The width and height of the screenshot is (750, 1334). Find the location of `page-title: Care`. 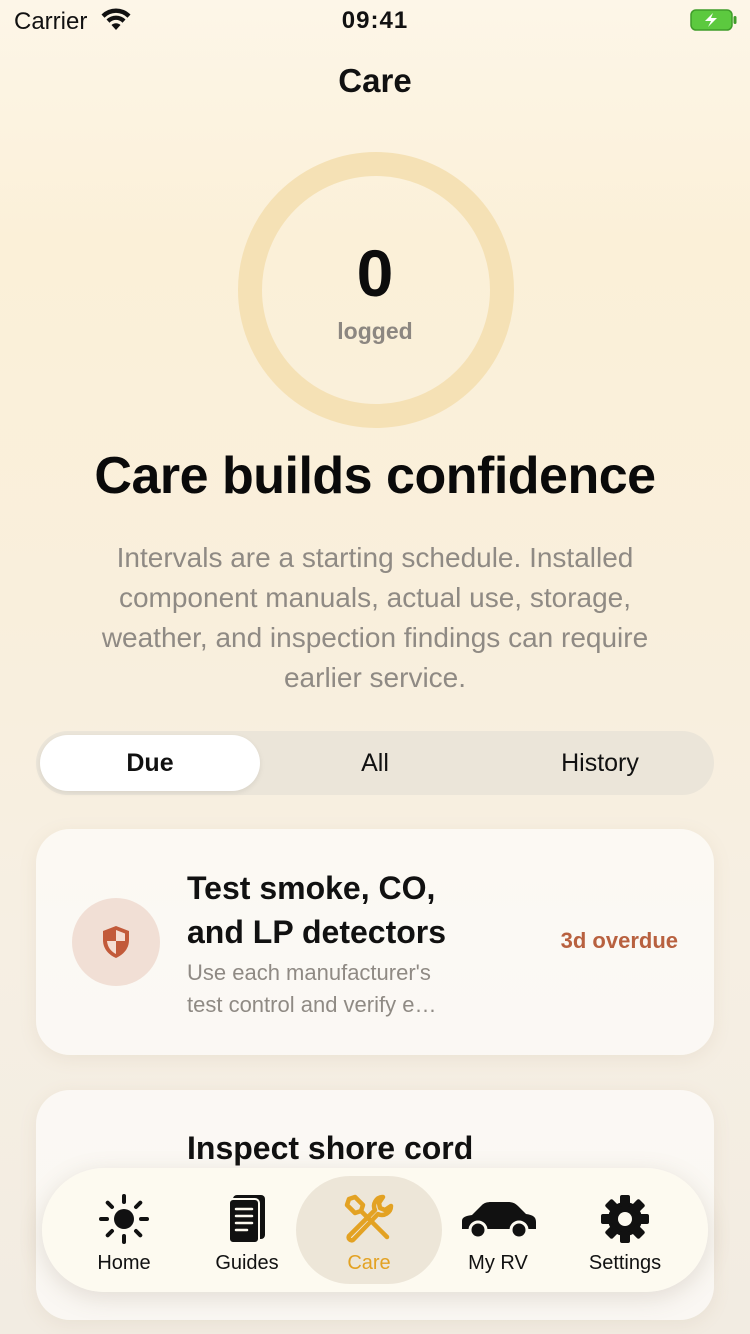

page-title: Care is located at coordinates (375, 80).